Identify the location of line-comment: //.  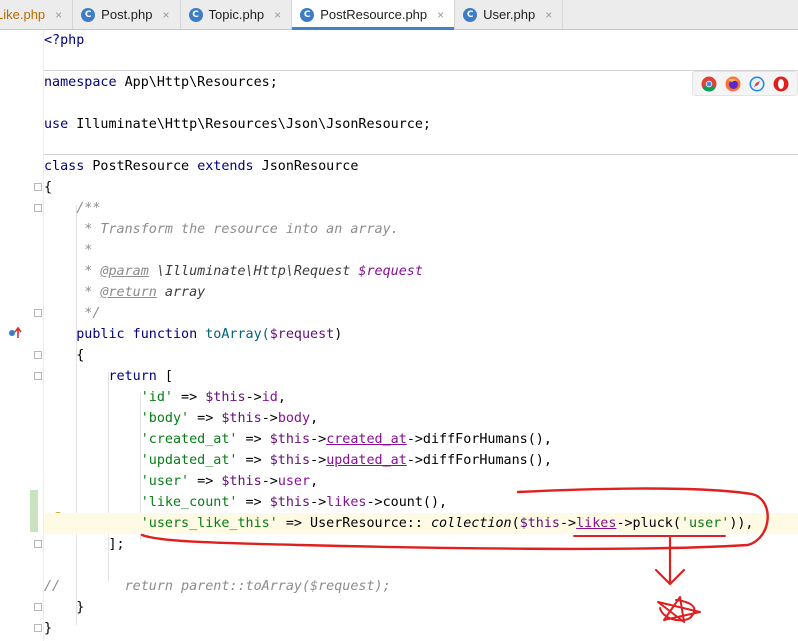
(52, 586).